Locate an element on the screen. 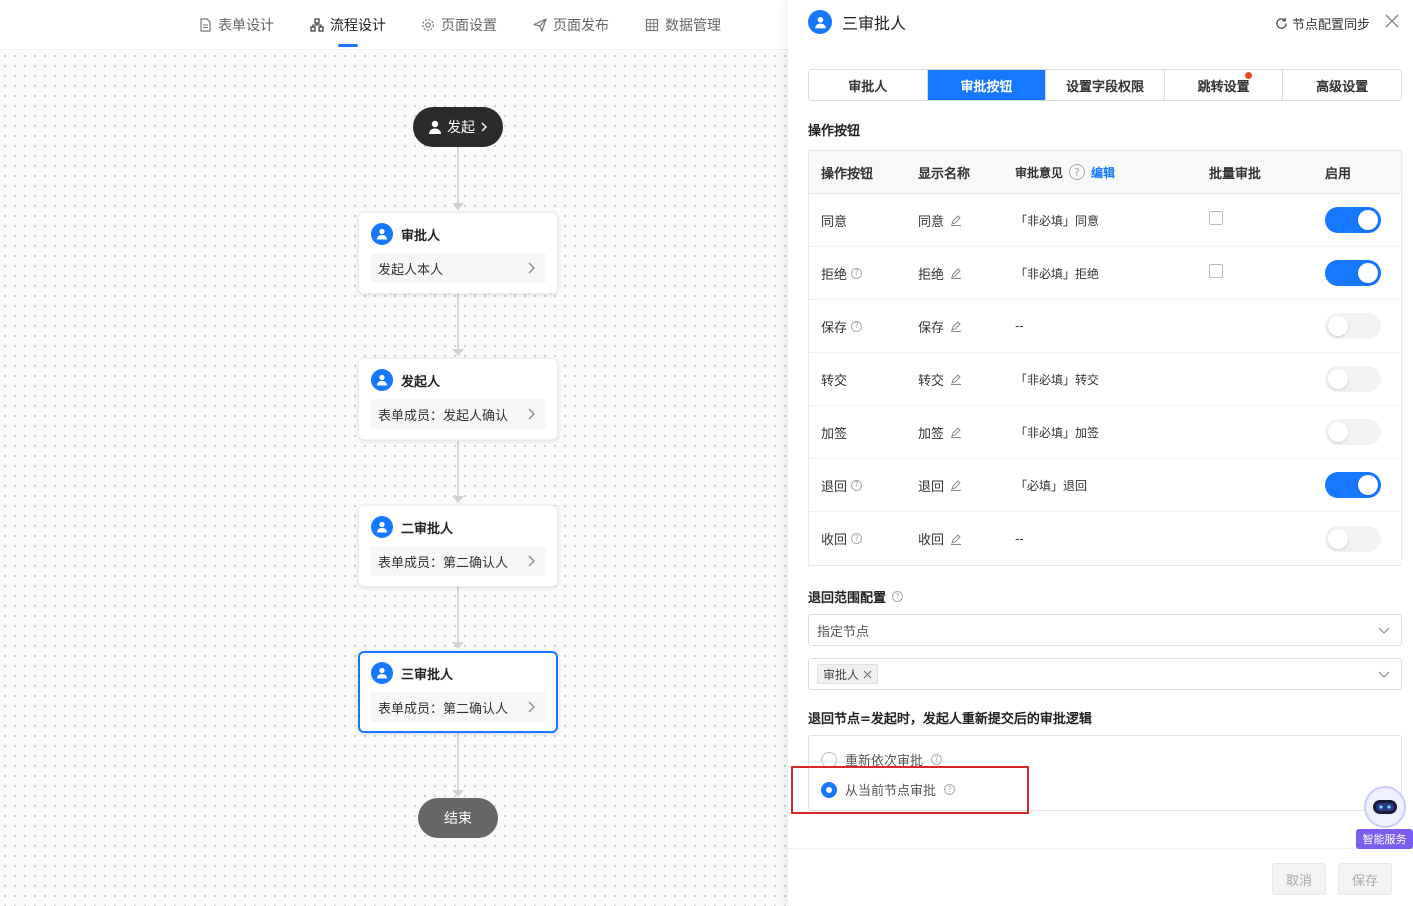  start-label: 发起 is located at coordinates (461, 128).